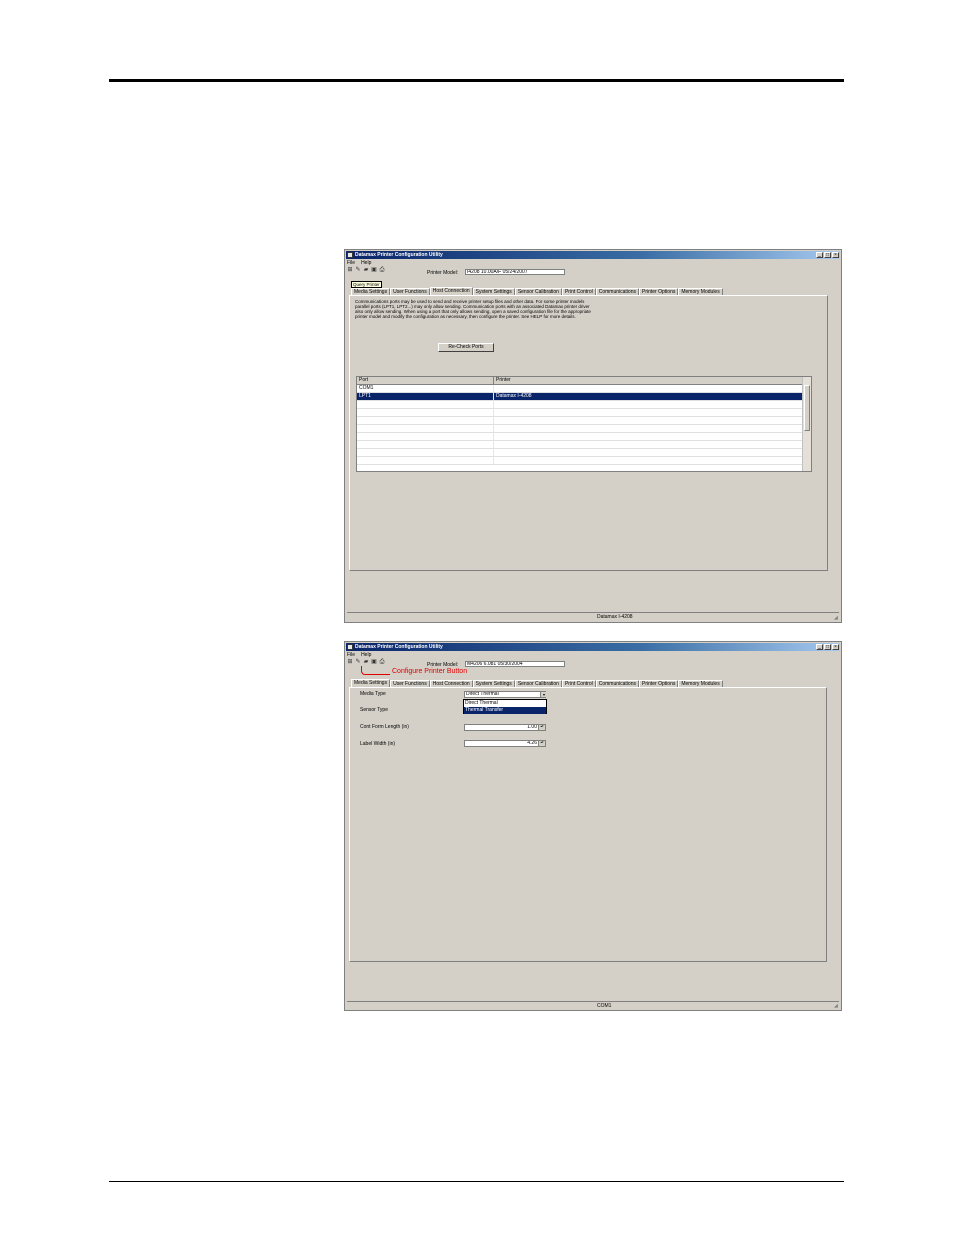 The height and width of the screenshot is (1235, 954). What do you see at coordinates (648, 388) in the screenshot?
I see `printer-cell` at bounding box center [648, 388].